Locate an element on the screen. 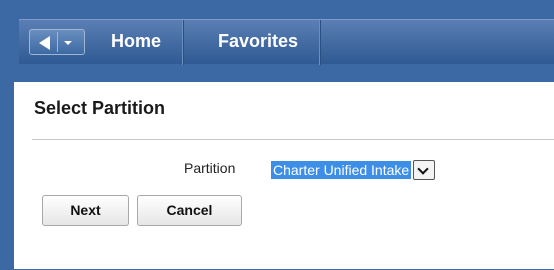 The height and width of the screenshot is (270, 554). partition-selected-value: Charter Unified Intake is located at coordinates (341, 170).